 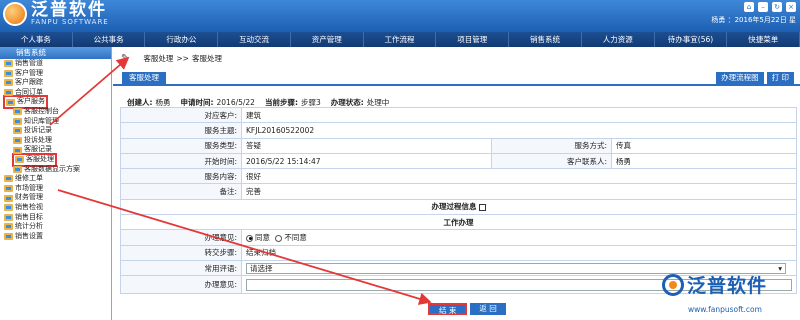 What do you see at coordinates (279, 238) in the screenshot?
I see `disagree-radio` at bounding box center [279, 238].